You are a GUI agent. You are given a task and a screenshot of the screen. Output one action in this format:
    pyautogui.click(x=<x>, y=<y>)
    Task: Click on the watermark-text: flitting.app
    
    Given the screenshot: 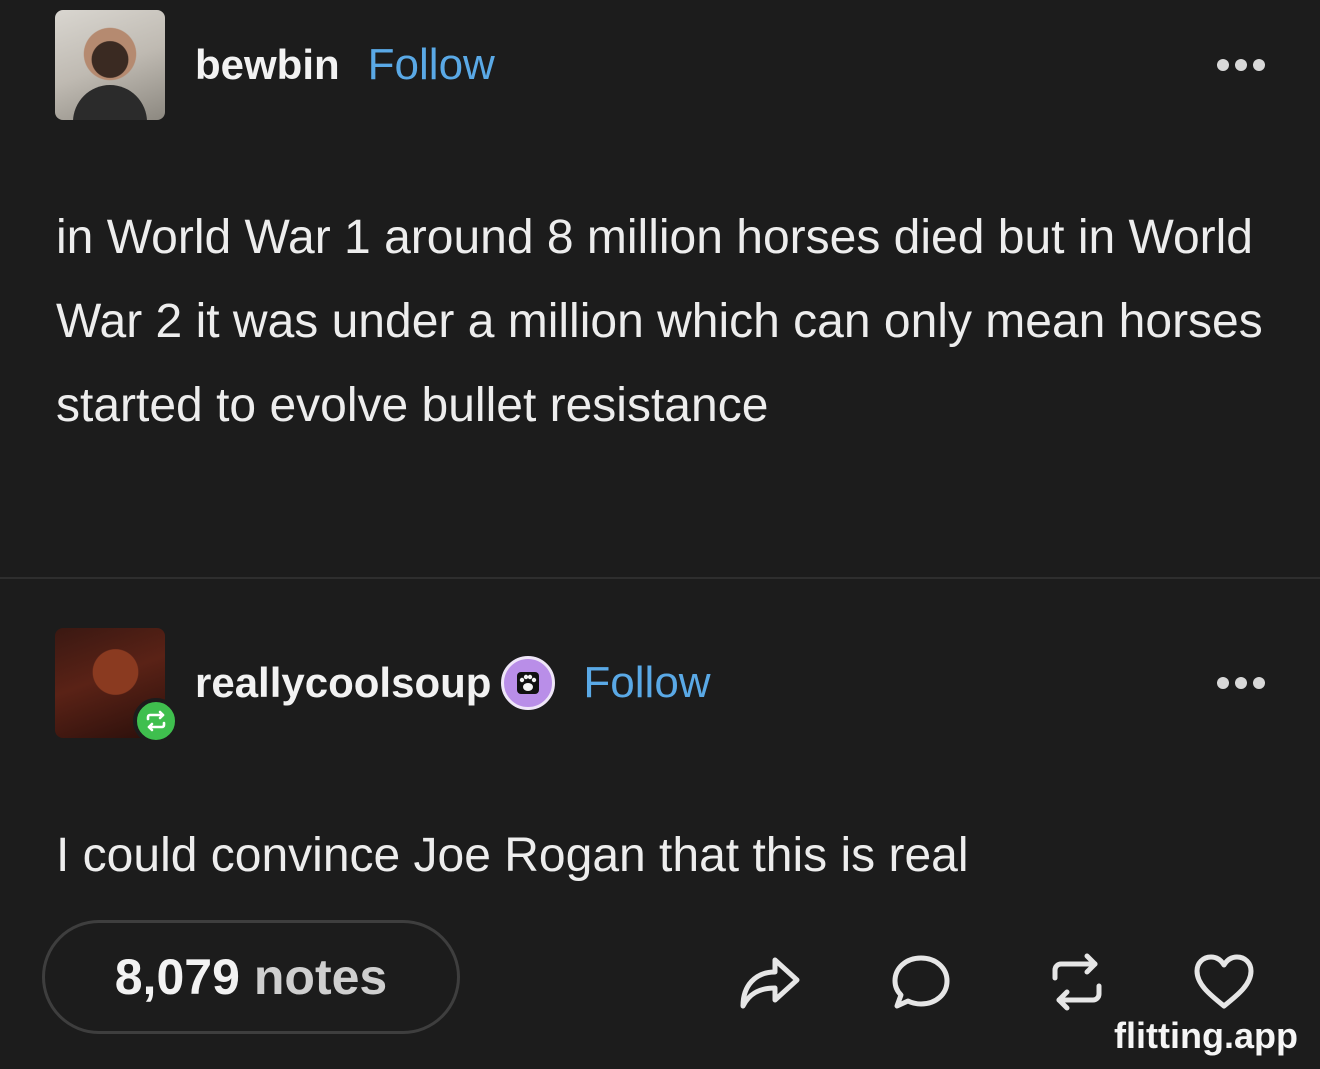 What is the action you would take?
    pyautogui.click(x=1206, y=1035)
    